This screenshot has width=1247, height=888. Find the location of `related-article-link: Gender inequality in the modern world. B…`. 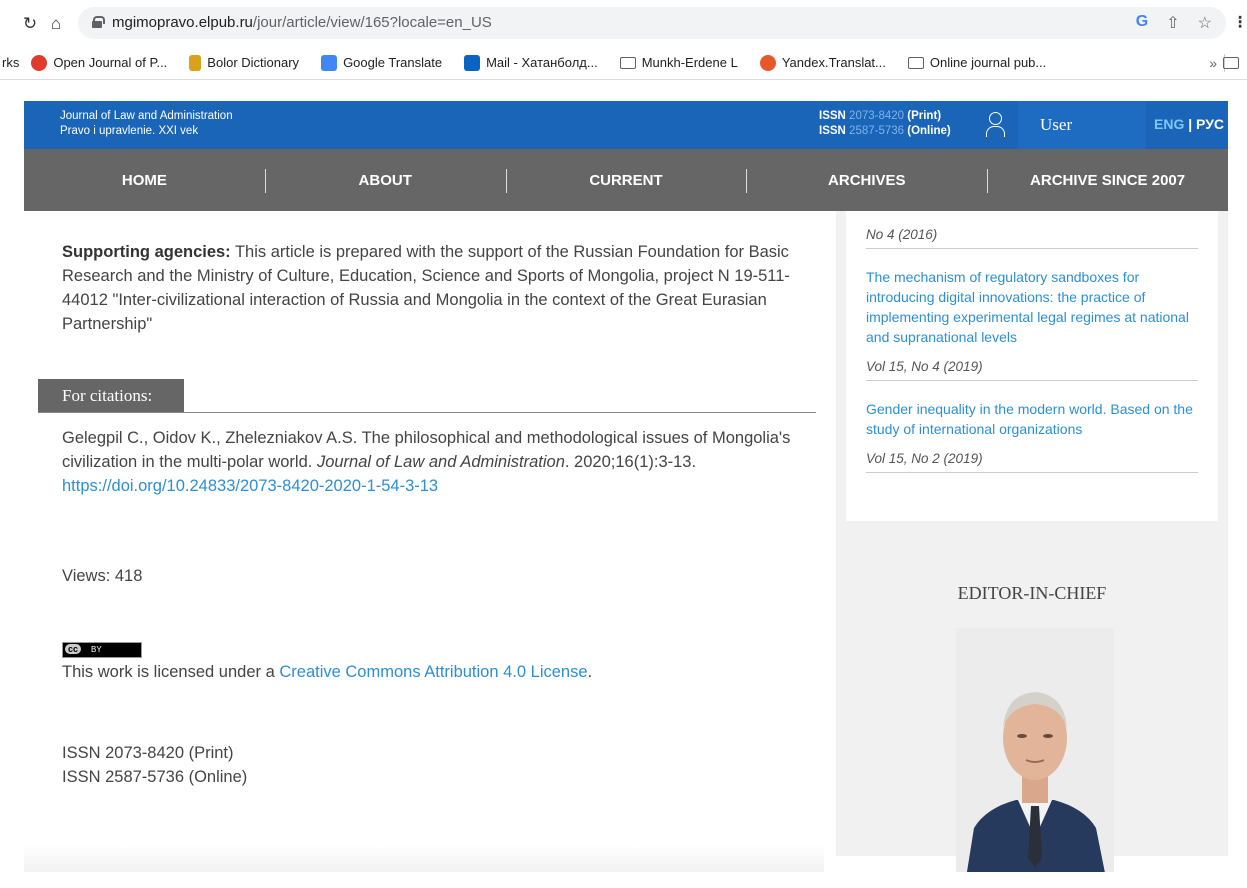

related-article-link: Gender inequality in the modern world. B… is located at coordinates (1032, 419).